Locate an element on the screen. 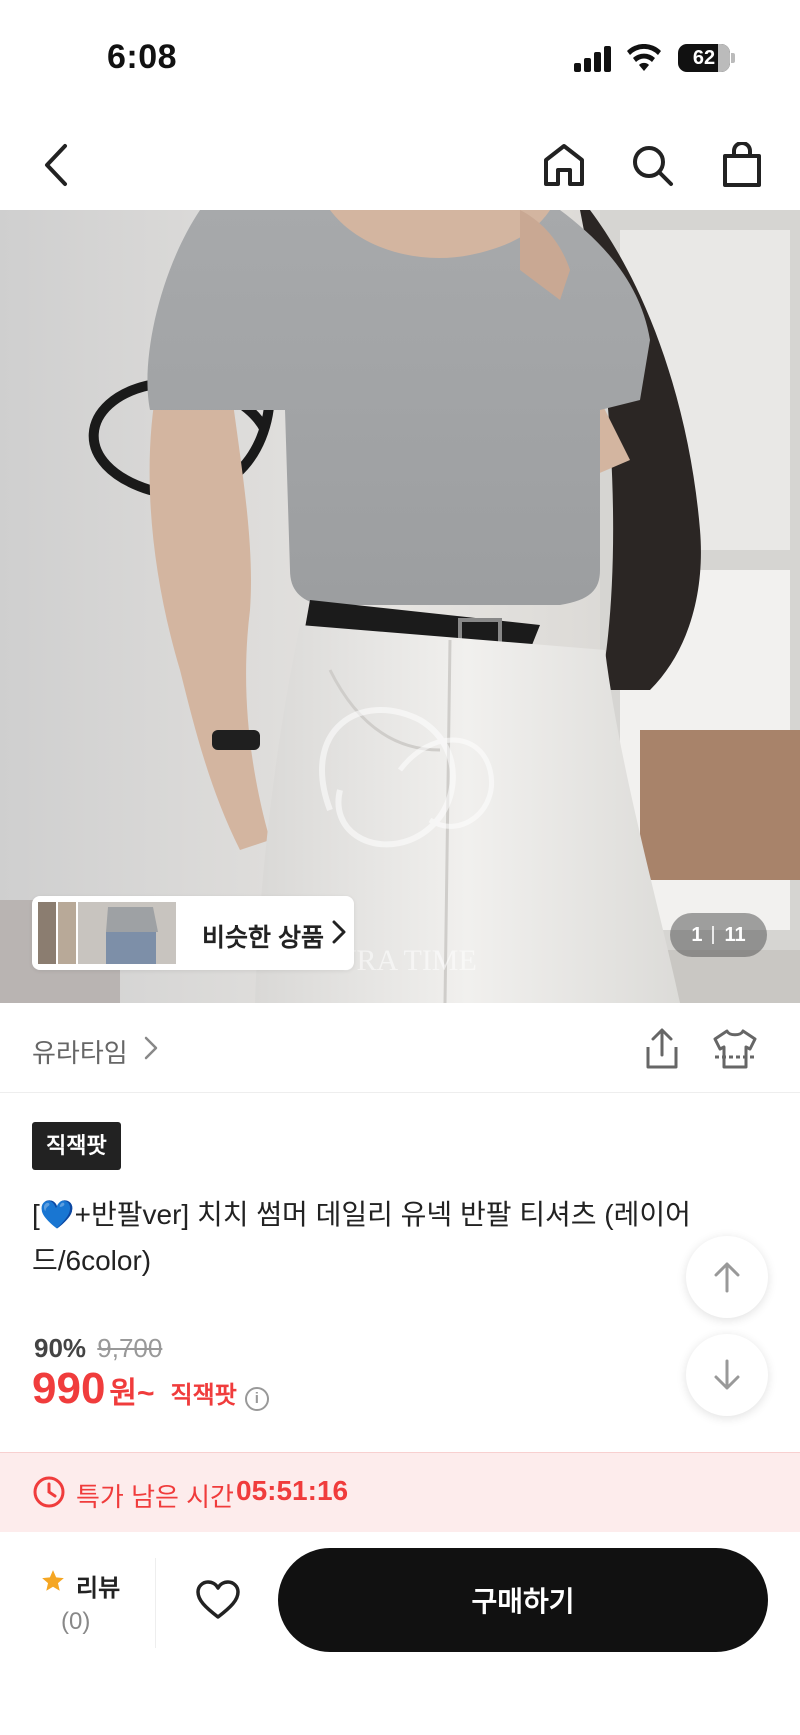 The image size is (800, 1735). search-button is located at coordinates (652, 165).